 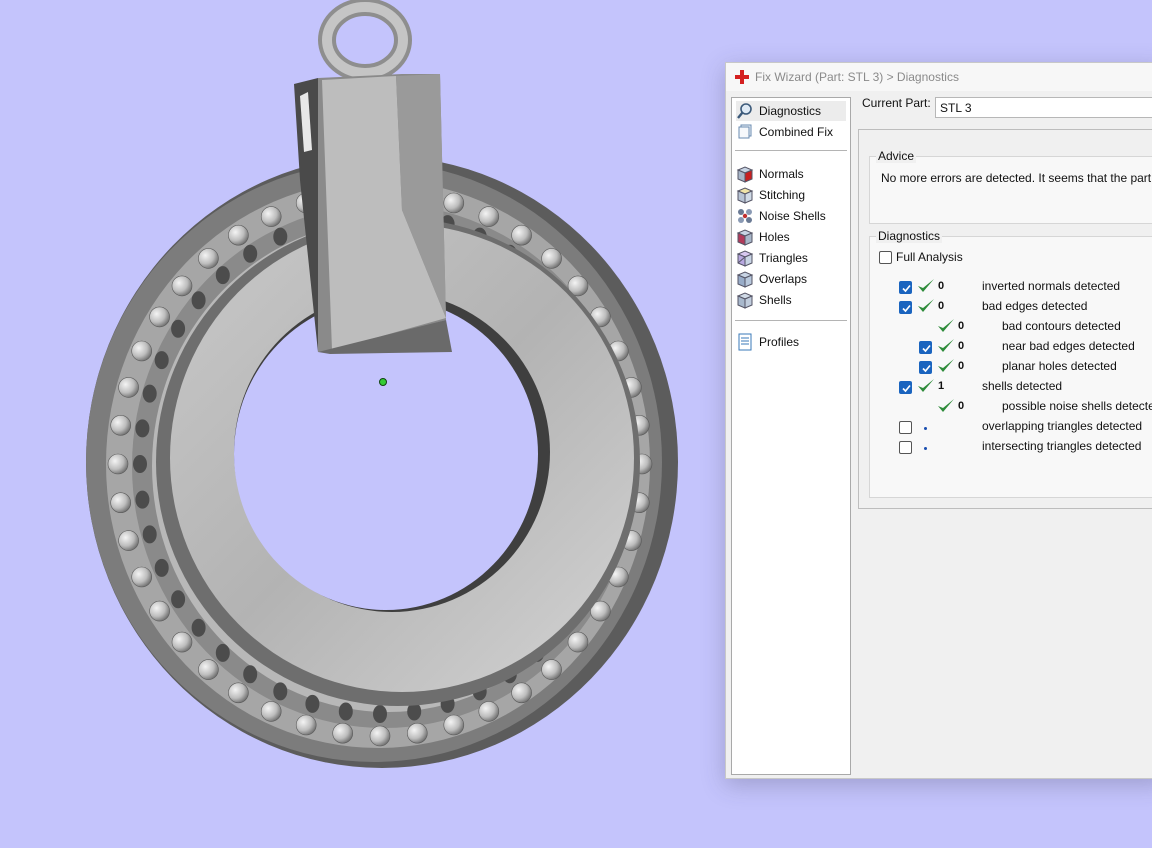 I want to click on planar-holes-checkbox, so click(x=925, y=367).